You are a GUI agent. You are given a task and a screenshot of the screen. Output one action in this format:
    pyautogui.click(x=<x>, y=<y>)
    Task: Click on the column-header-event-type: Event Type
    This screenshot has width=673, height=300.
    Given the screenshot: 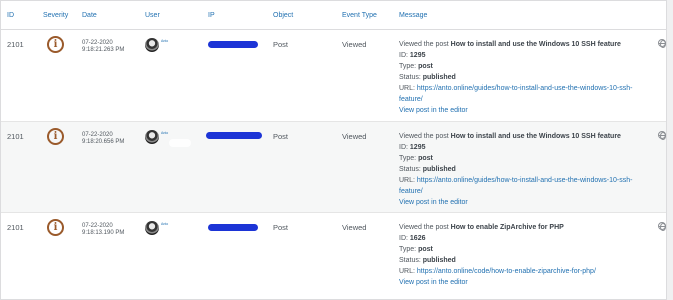 What is the action you would take?
    pyautogui.click(x=359, y=15)
    